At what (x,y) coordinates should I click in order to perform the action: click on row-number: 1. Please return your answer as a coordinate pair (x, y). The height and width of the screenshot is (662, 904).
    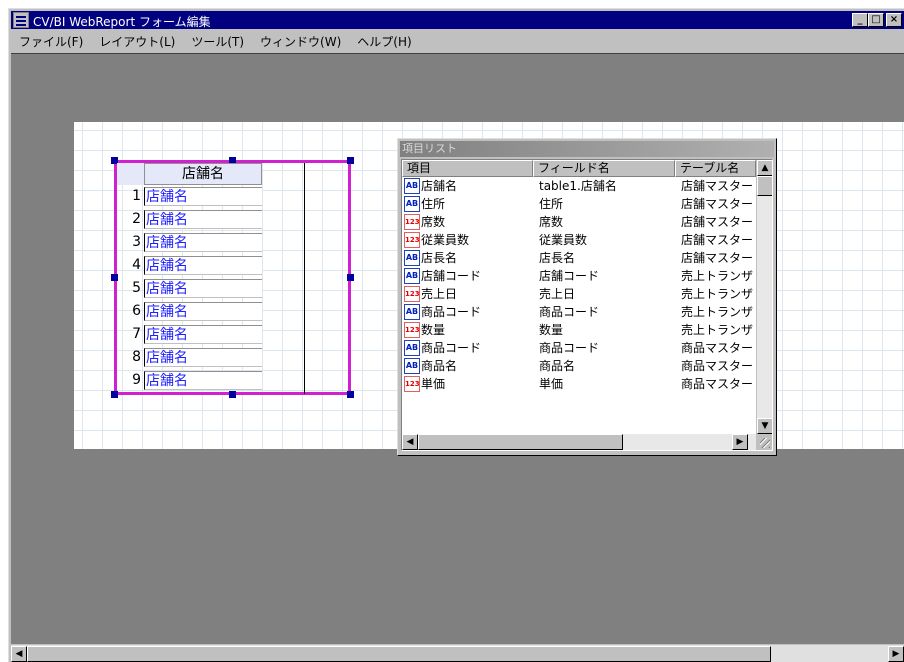
    Looking at the image, I should click on (136, 196).